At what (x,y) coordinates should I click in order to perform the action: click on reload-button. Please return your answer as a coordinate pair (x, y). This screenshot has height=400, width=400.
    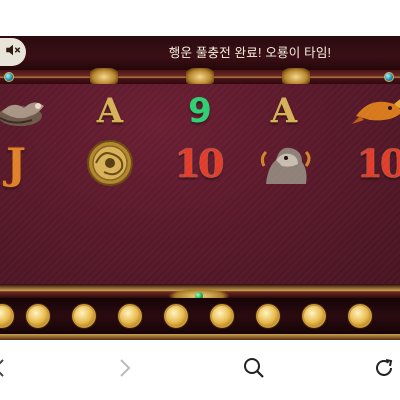
    Looking at the image, I should click on (384, 370).